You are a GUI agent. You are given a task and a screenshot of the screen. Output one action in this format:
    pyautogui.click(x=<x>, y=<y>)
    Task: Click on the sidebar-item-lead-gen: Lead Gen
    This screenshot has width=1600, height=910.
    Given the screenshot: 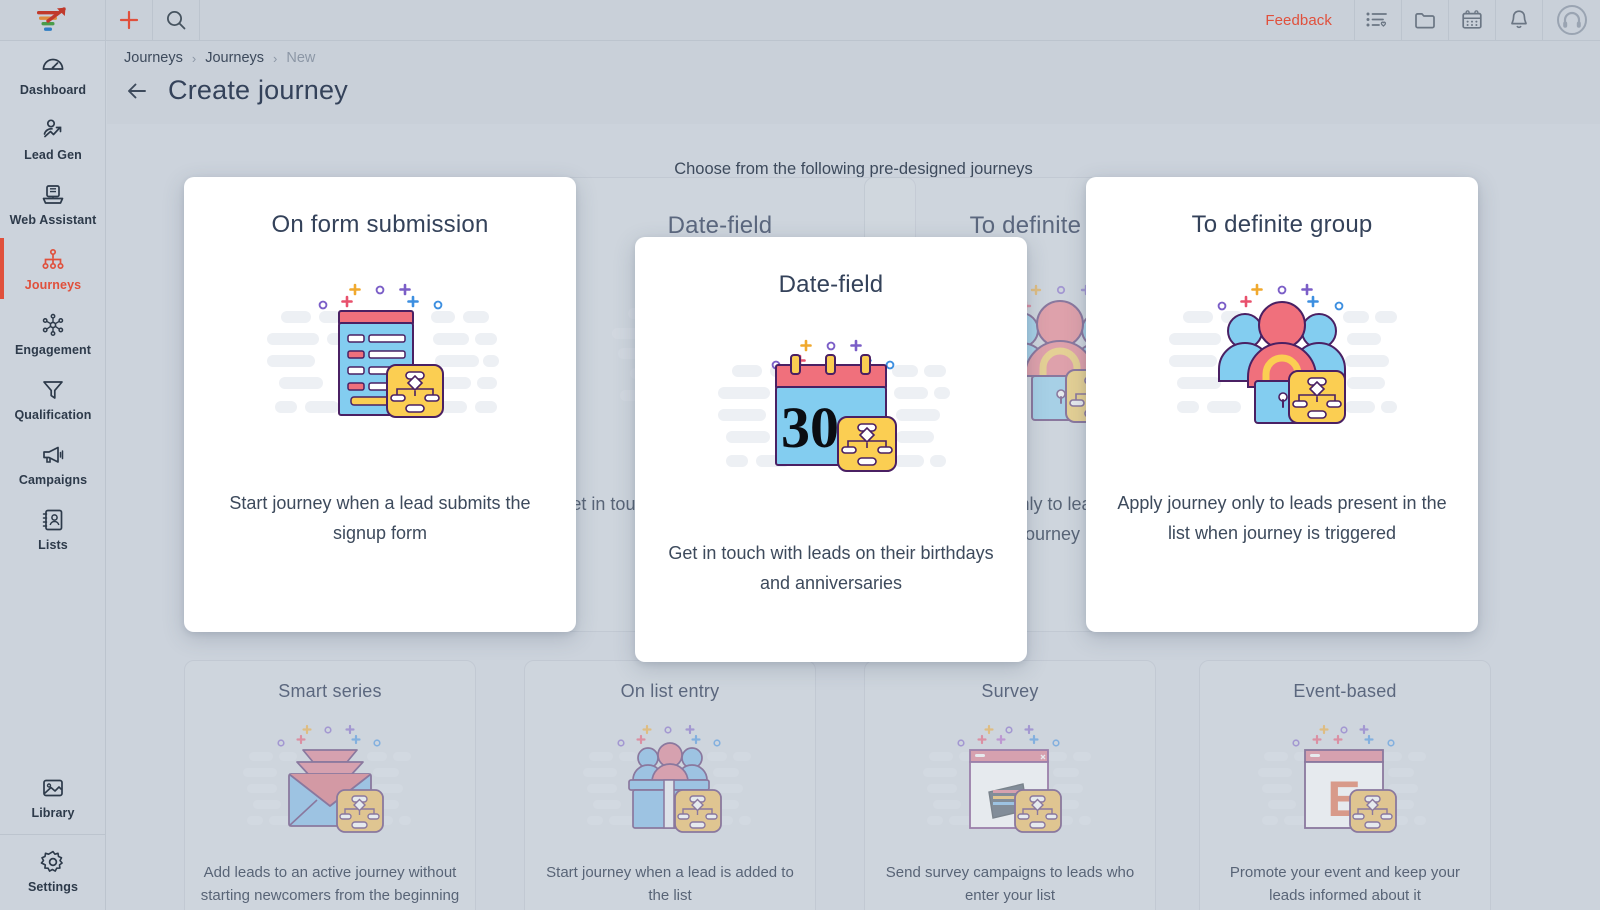 What is the action you would take?
    pyautogui.click(x=53, y=138)
    